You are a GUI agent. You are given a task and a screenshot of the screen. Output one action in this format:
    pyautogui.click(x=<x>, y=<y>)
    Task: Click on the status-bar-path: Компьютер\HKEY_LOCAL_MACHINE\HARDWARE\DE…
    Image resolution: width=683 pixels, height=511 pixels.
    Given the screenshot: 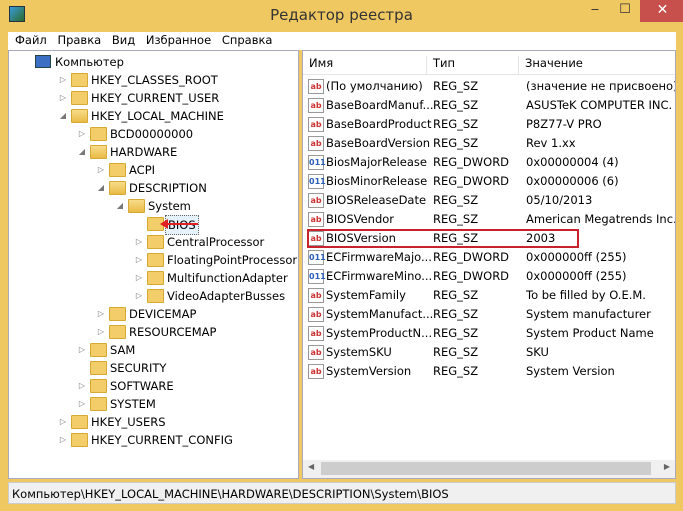 What is the action you would take?
    pyautogui.click(x=342, y=493)
    